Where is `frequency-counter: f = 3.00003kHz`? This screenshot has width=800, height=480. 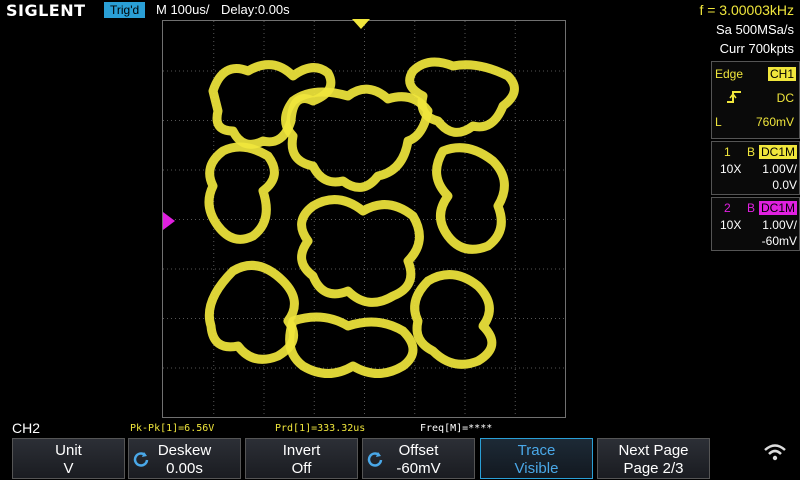 frequency-counter: f = 3.00003kHz is located at coordinates (746, 10).